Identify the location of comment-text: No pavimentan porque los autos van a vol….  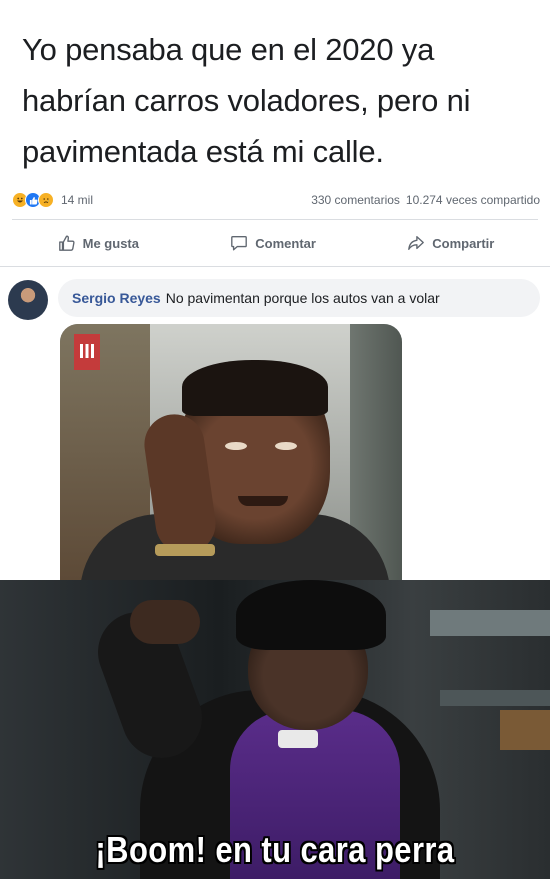
(302, 298).